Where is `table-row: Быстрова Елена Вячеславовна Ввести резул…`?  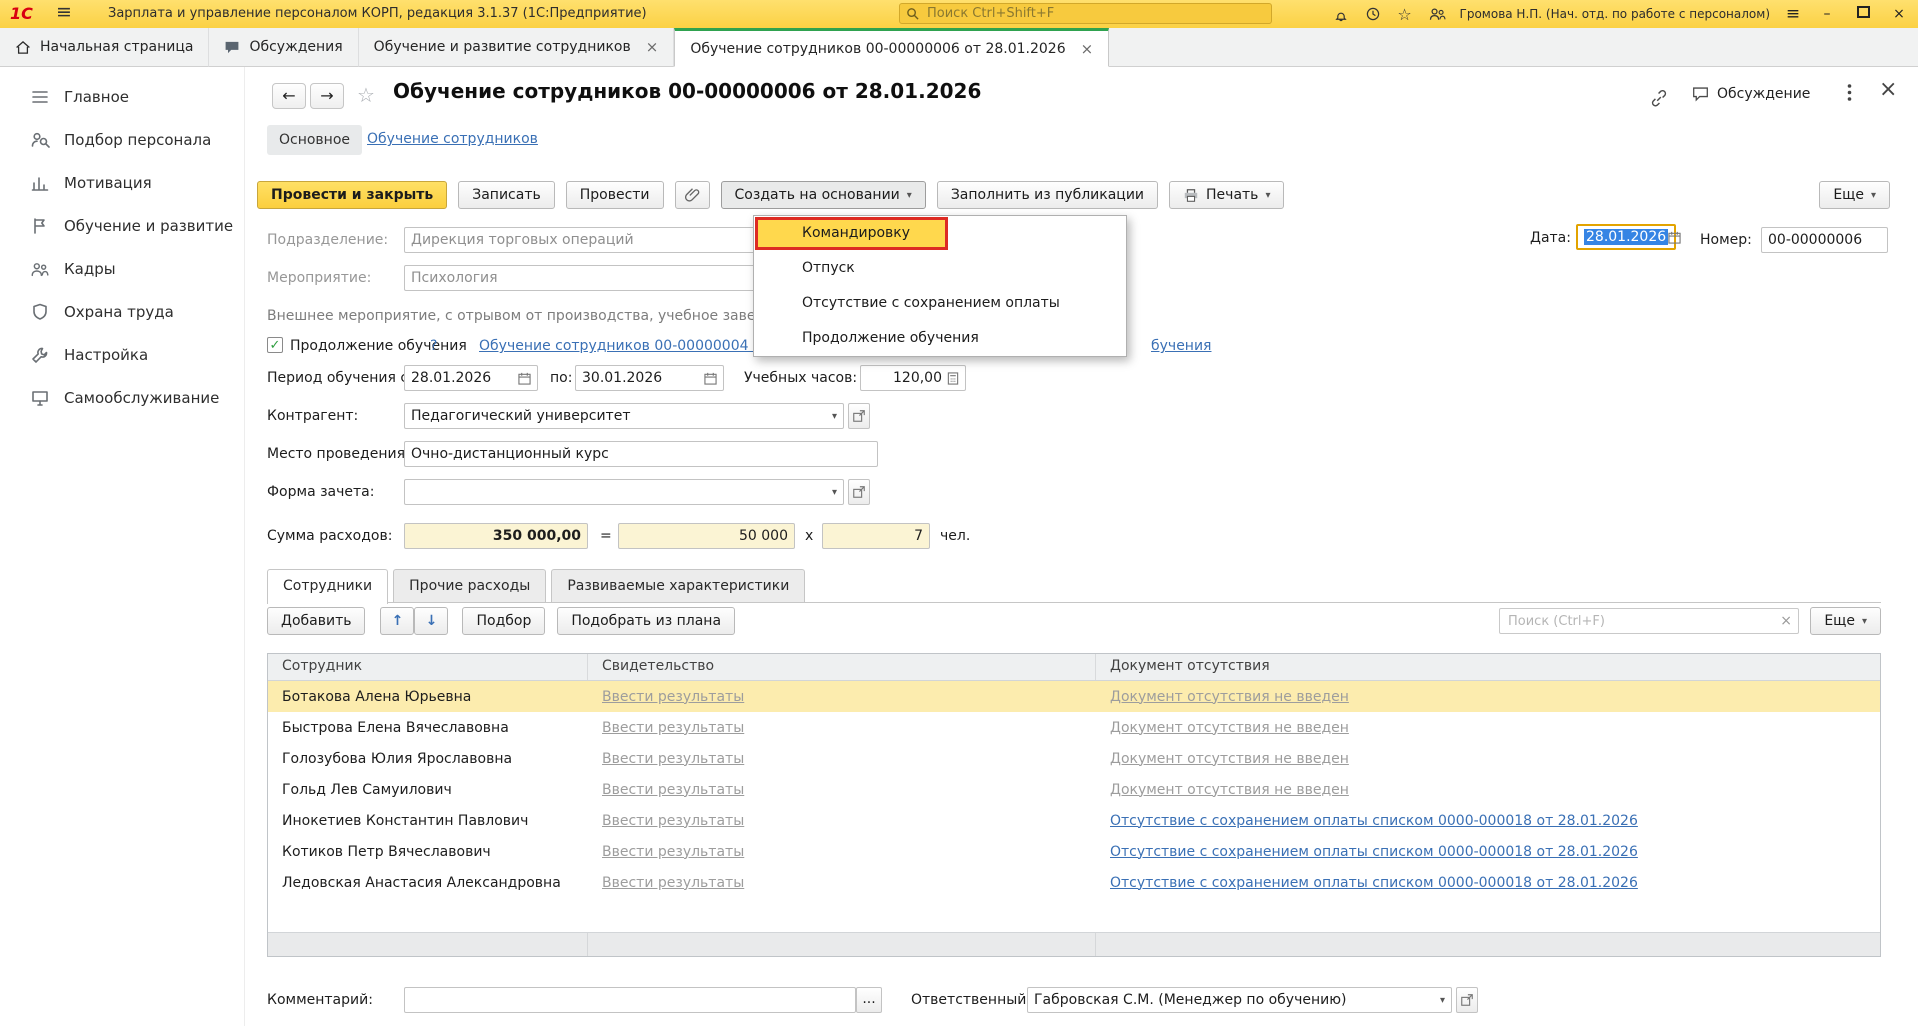 table-row: Быстрова Елена Вячеславовна Ввести резул… is located at coordinates (1074, 727).